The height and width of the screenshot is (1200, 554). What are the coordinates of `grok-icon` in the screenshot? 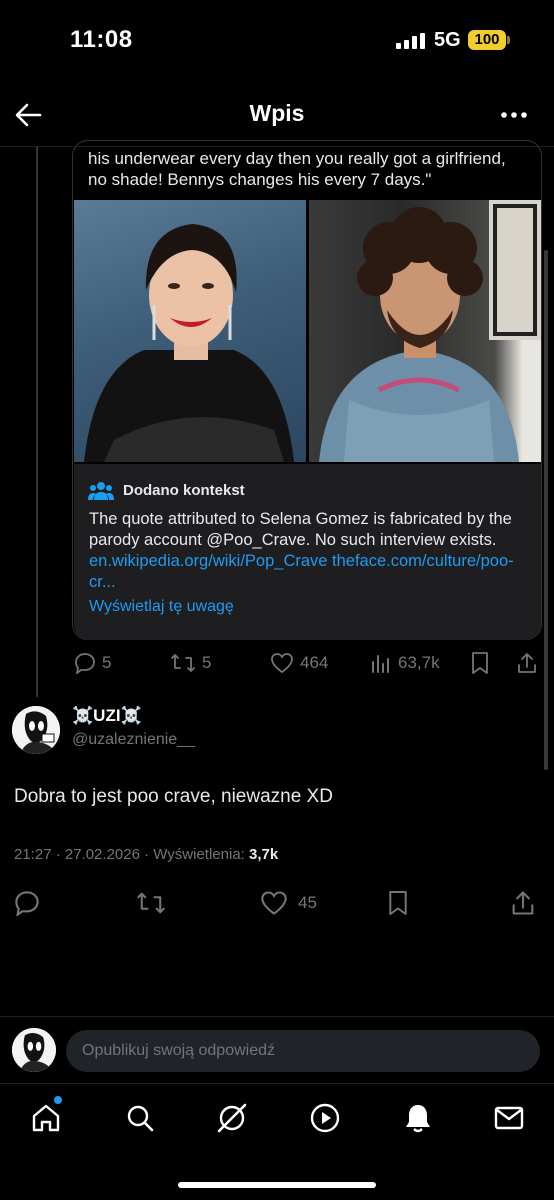 It's located at (232, 1118).